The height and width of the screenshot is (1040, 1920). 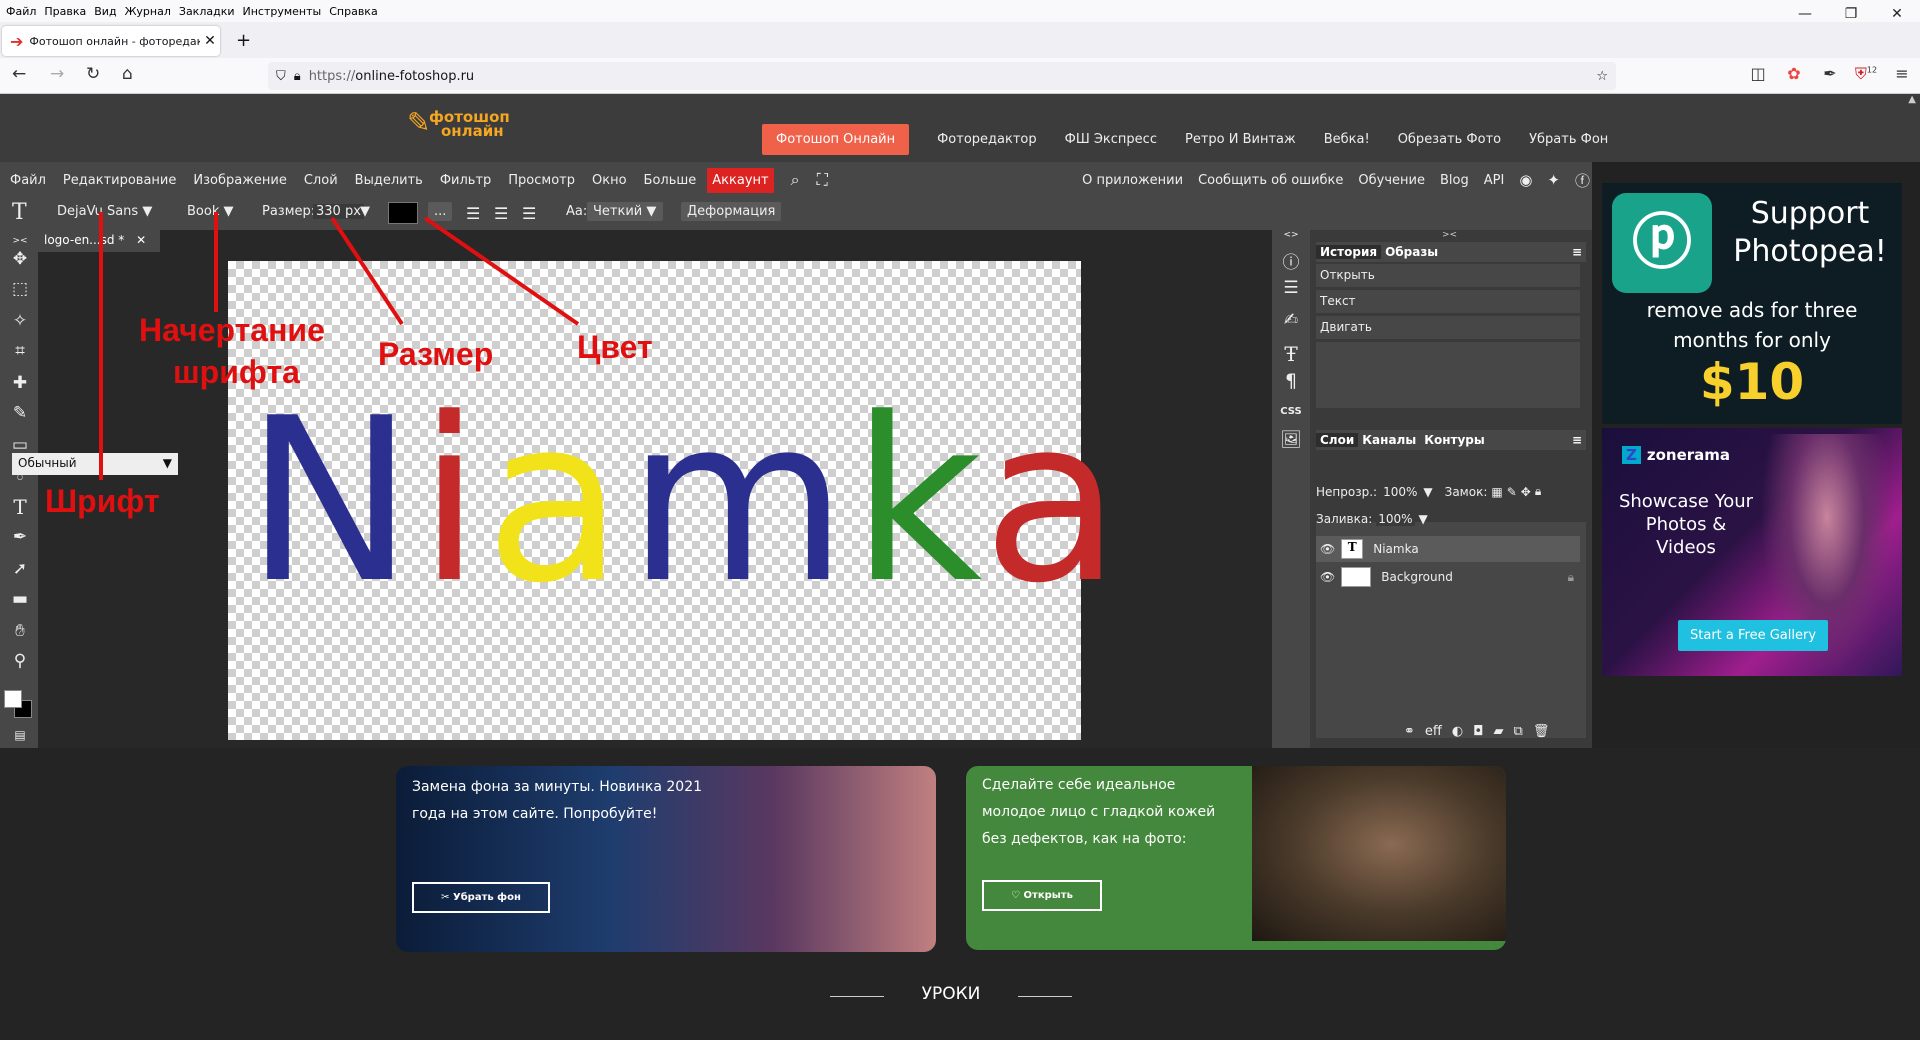 What do you see at coordinates (1240, 139) in the screenshot?
I see `site-nav-retro: Ретро И Винтаж` at bounding box center [1240, 139].